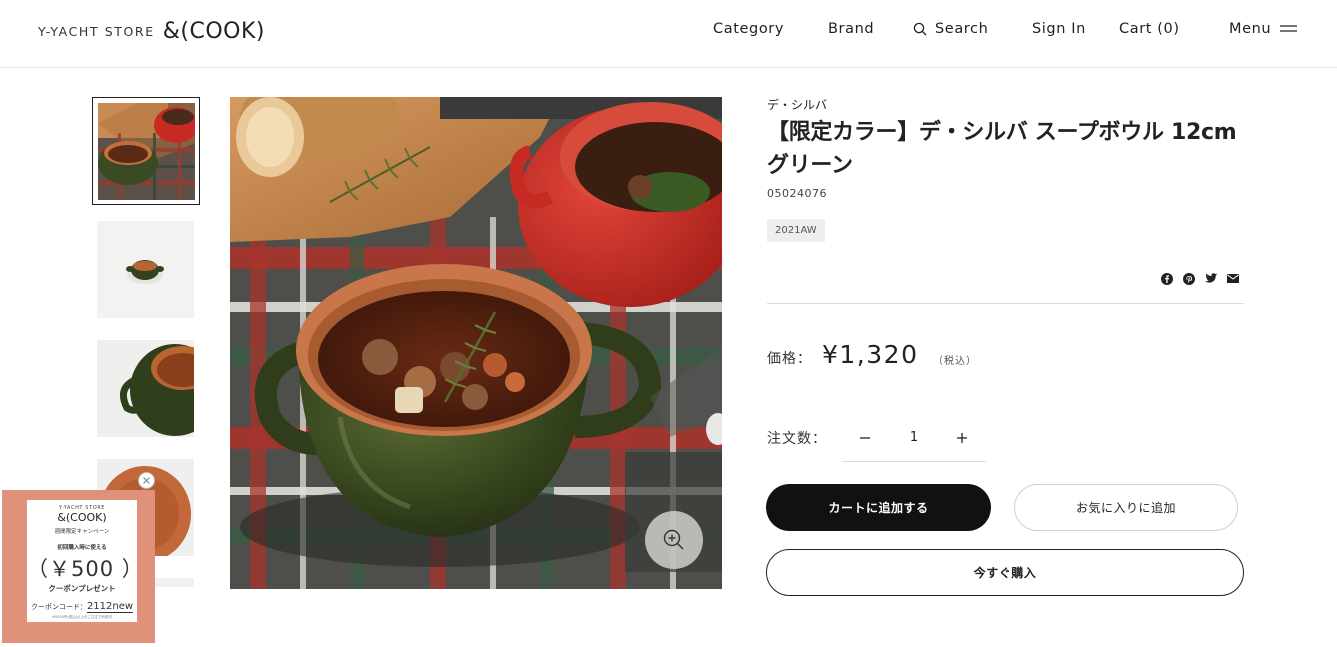 The image size is (1337, 647). Describe the element at coordinates (878, 507) in the screenshot. I see `add-to-cart-button: カートに追加する` at that location.